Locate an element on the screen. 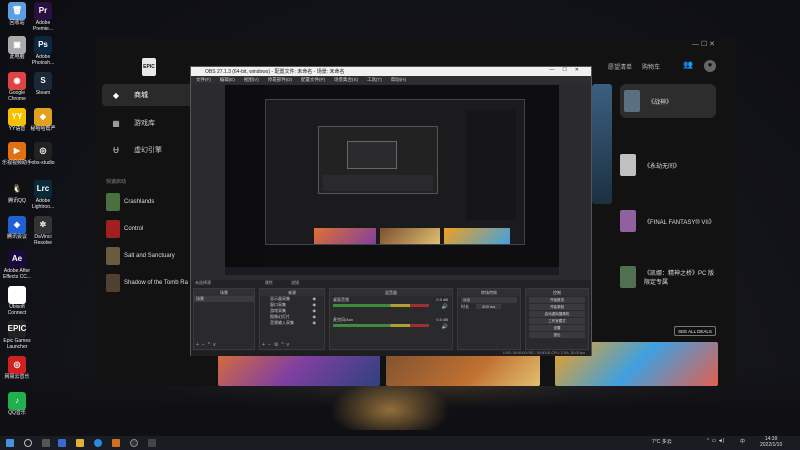 This screenshot has height=450, width=800. menu-scene-collection: 场景集合(S) is located at coordinates (346, 80).